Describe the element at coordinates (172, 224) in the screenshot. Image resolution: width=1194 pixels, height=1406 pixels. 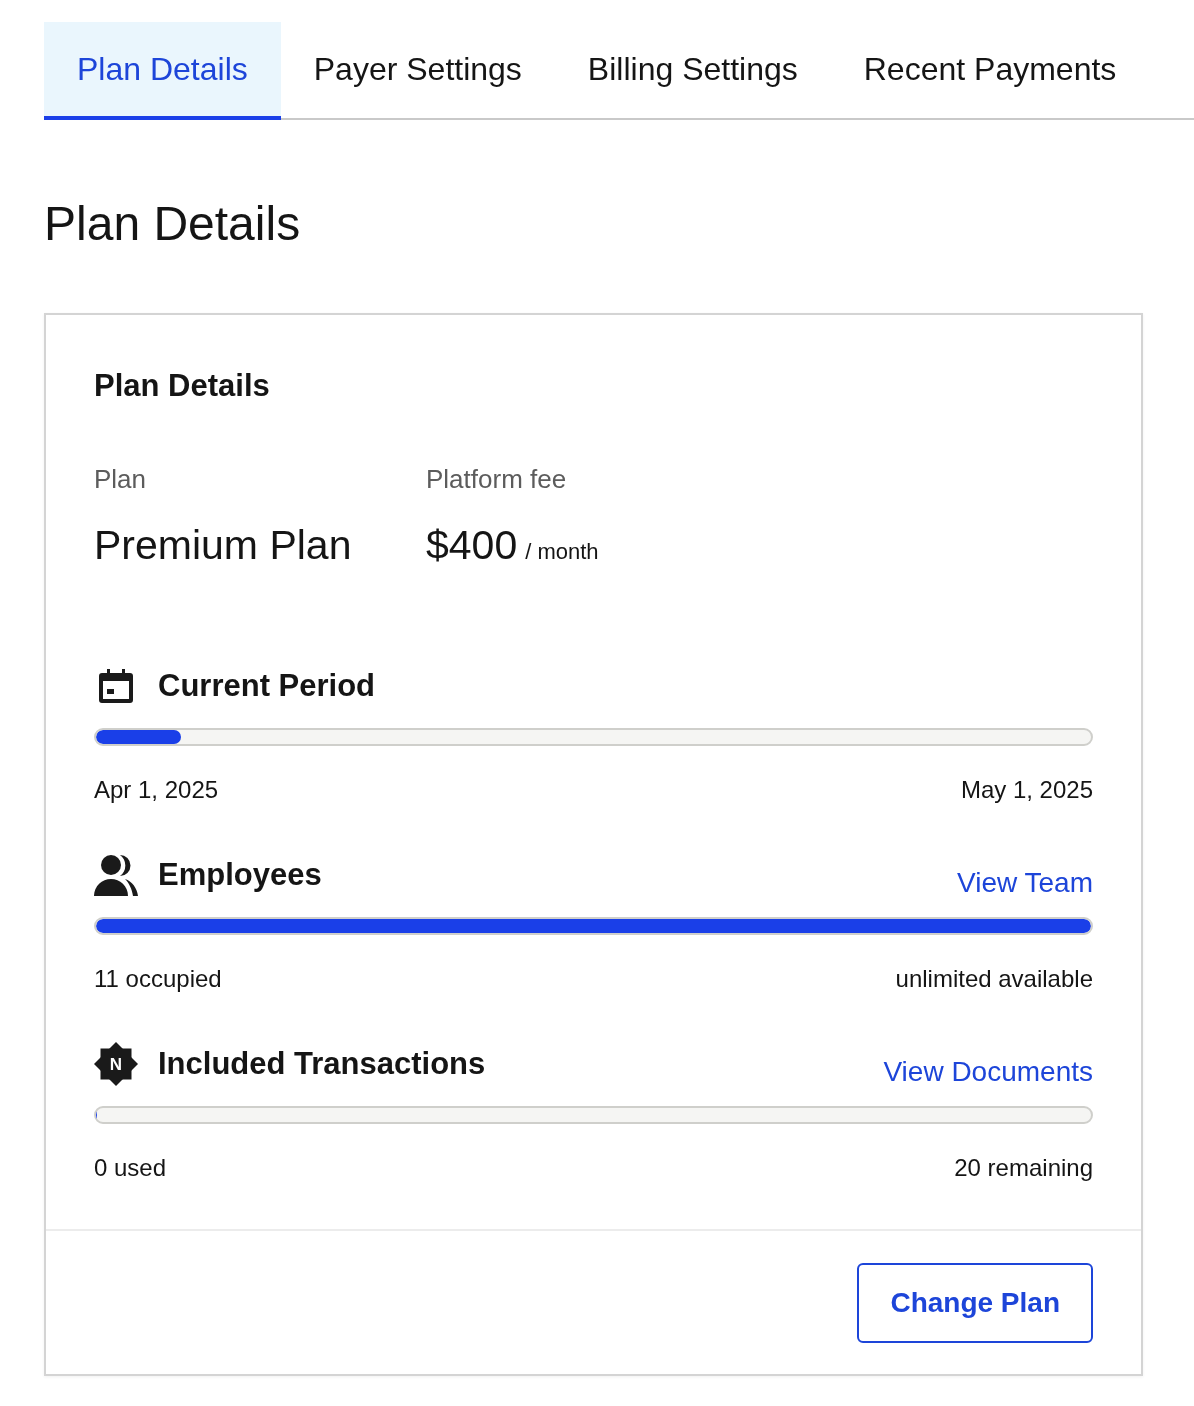
I see `page-title: Plan Details` at that location.